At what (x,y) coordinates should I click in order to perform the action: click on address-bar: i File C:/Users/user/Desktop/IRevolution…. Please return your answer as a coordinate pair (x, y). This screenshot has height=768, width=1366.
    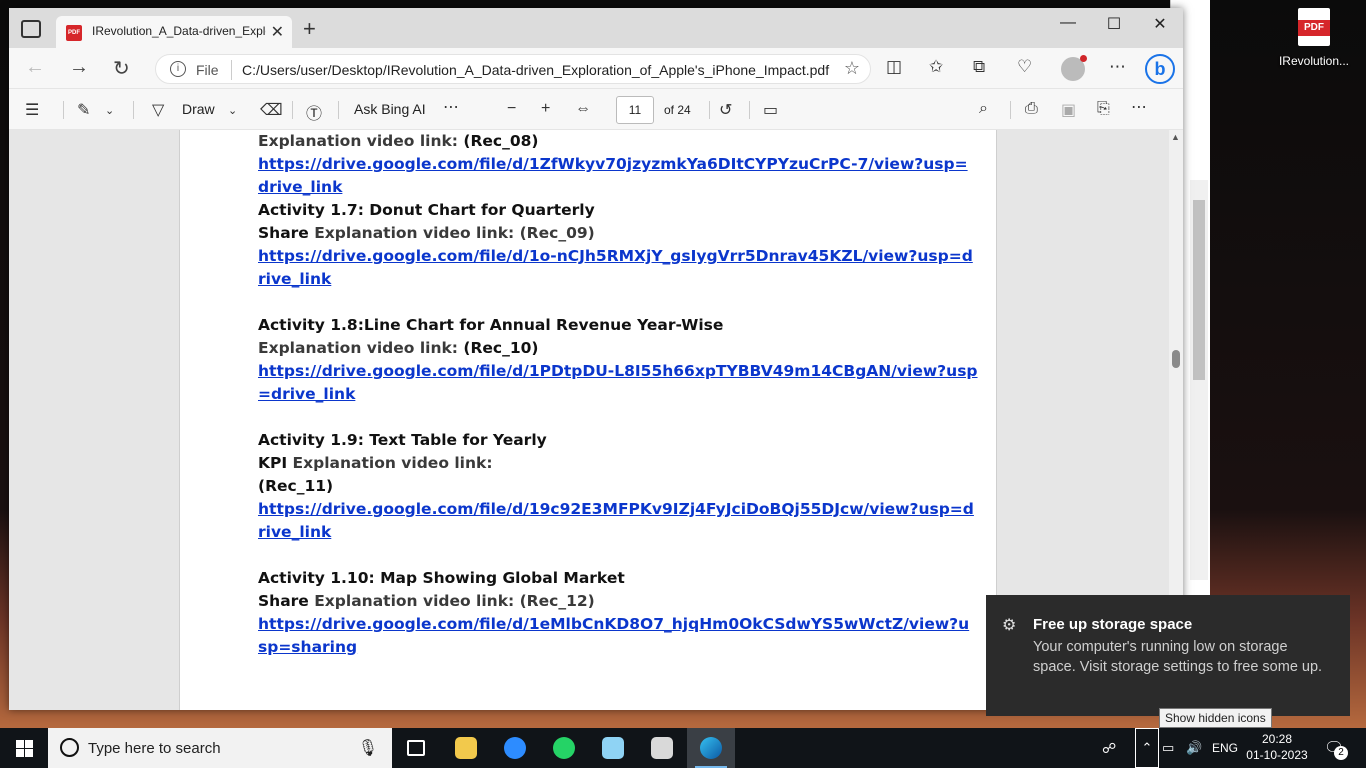
    Looking at the image, I should click on (513, 69).